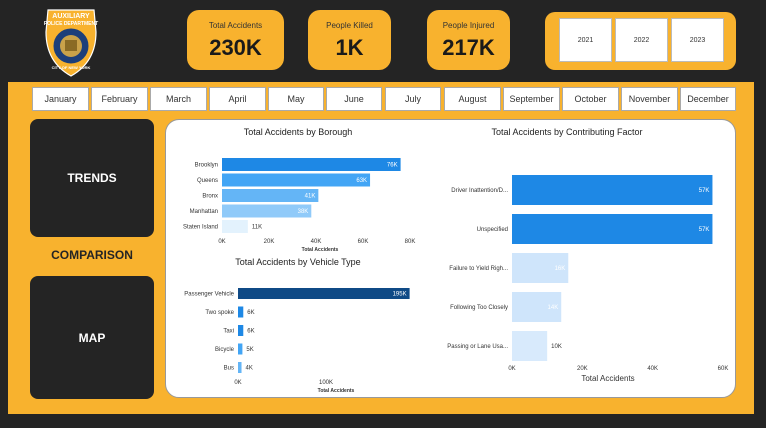 The width and height of the screenshot is (766, 428). I want to click on data-label: 11K, so click(257, 228).